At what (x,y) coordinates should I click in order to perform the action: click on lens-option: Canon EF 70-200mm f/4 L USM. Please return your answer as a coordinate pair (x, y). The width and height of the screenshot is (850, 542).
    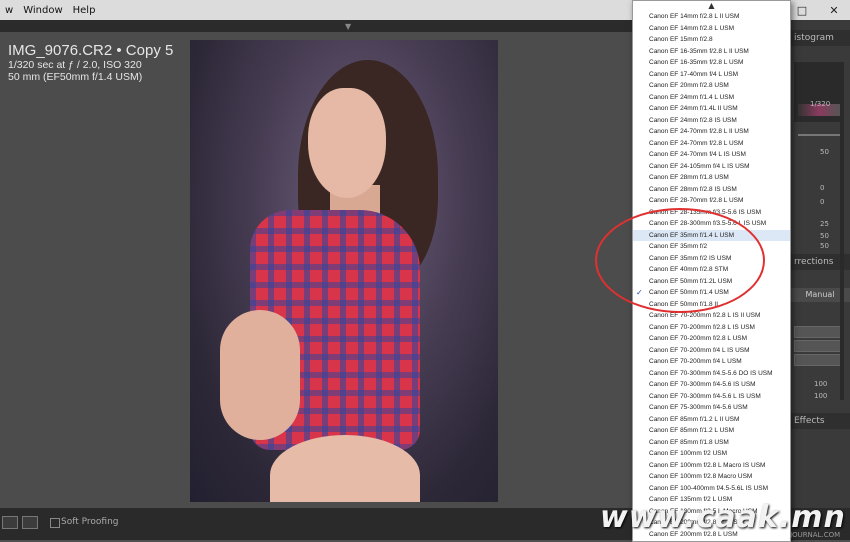
    Looking at the image, I should click on (711, 362).